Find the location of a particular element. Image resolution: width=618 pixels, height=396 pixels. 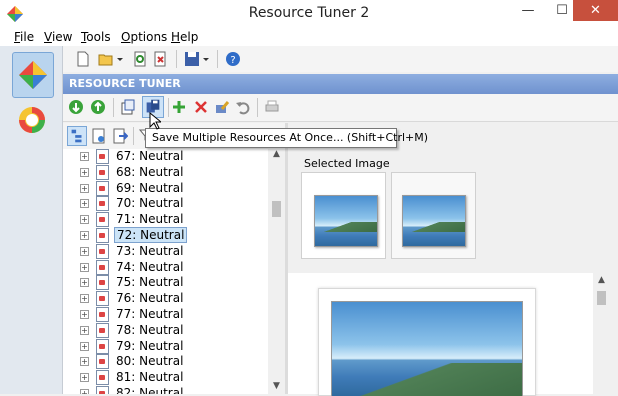

print-icon is located at coordinates (272, 107).